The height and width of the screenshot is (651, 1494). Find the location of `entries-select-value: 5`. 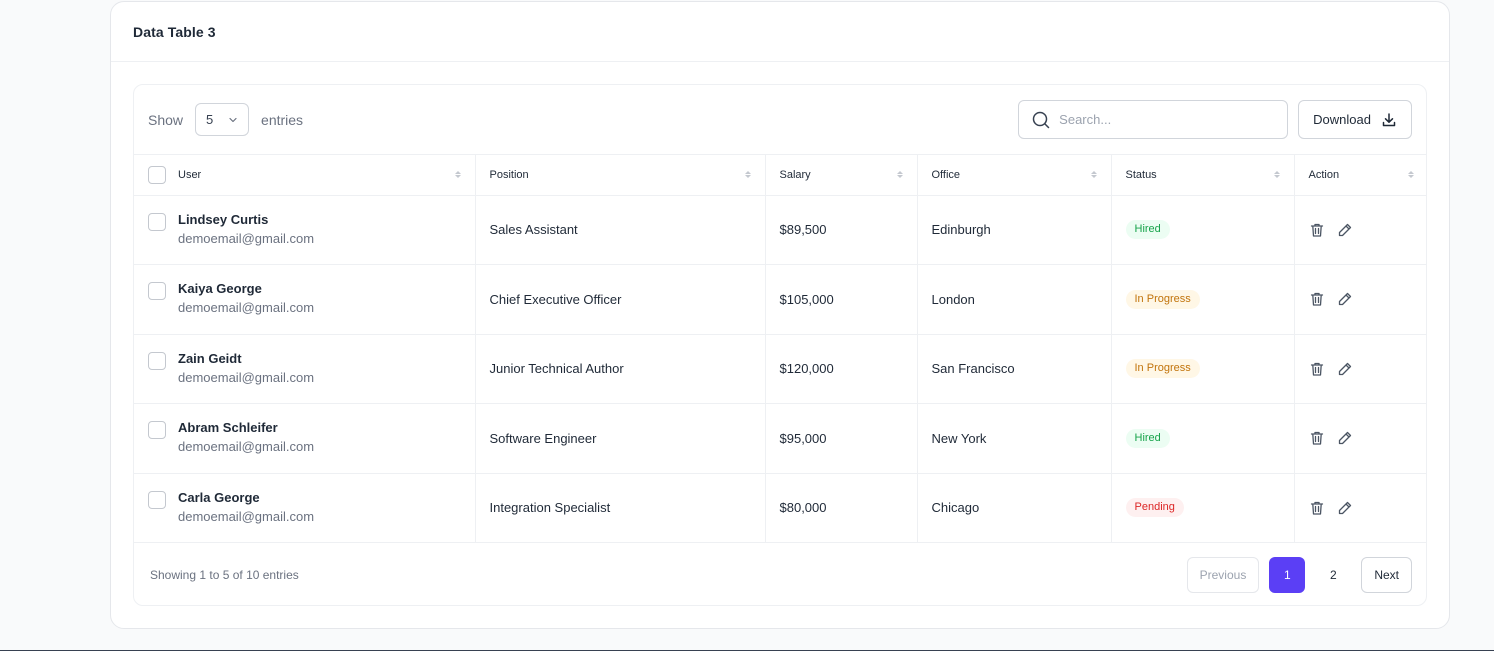

entries-select-value: 5 is located at coordinates (210, 119).